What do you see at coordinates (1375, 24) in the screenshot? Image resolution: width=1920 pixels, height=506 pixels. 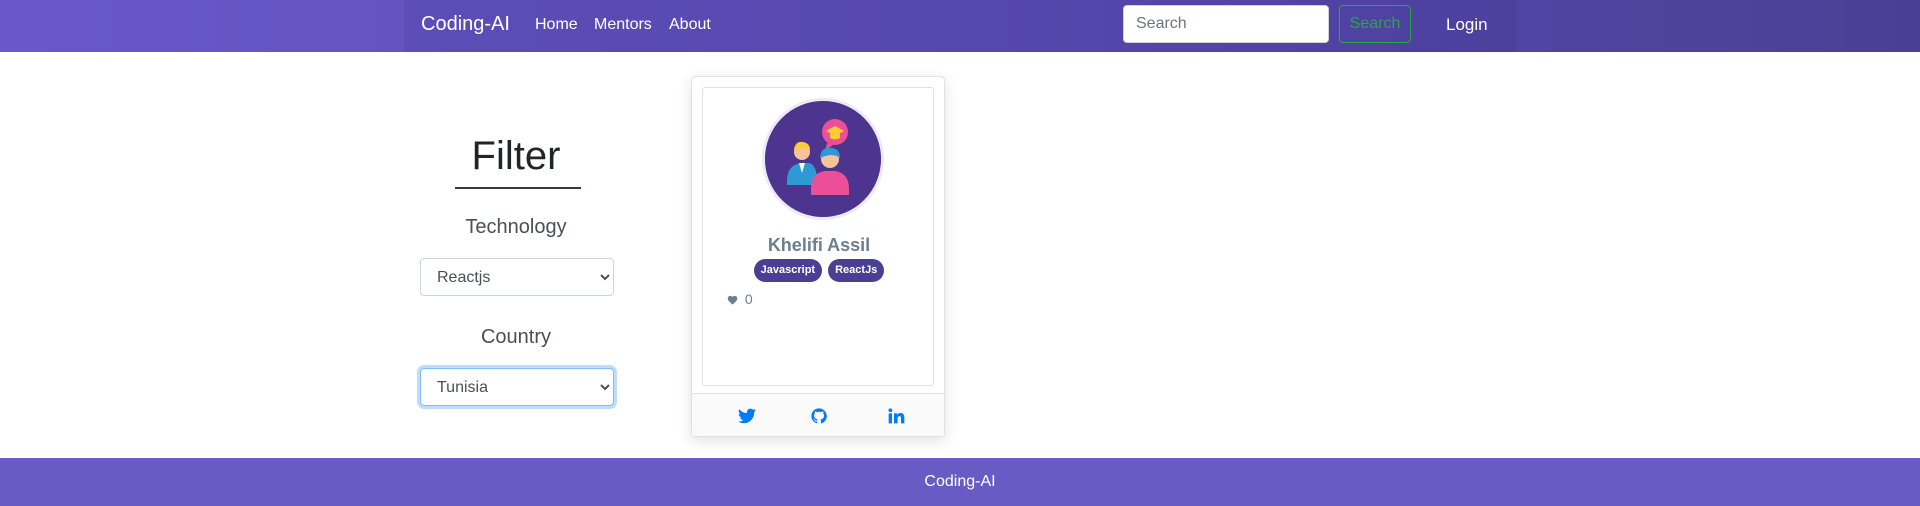 I see `search-button: Search` at bounding box center [1375, 24].